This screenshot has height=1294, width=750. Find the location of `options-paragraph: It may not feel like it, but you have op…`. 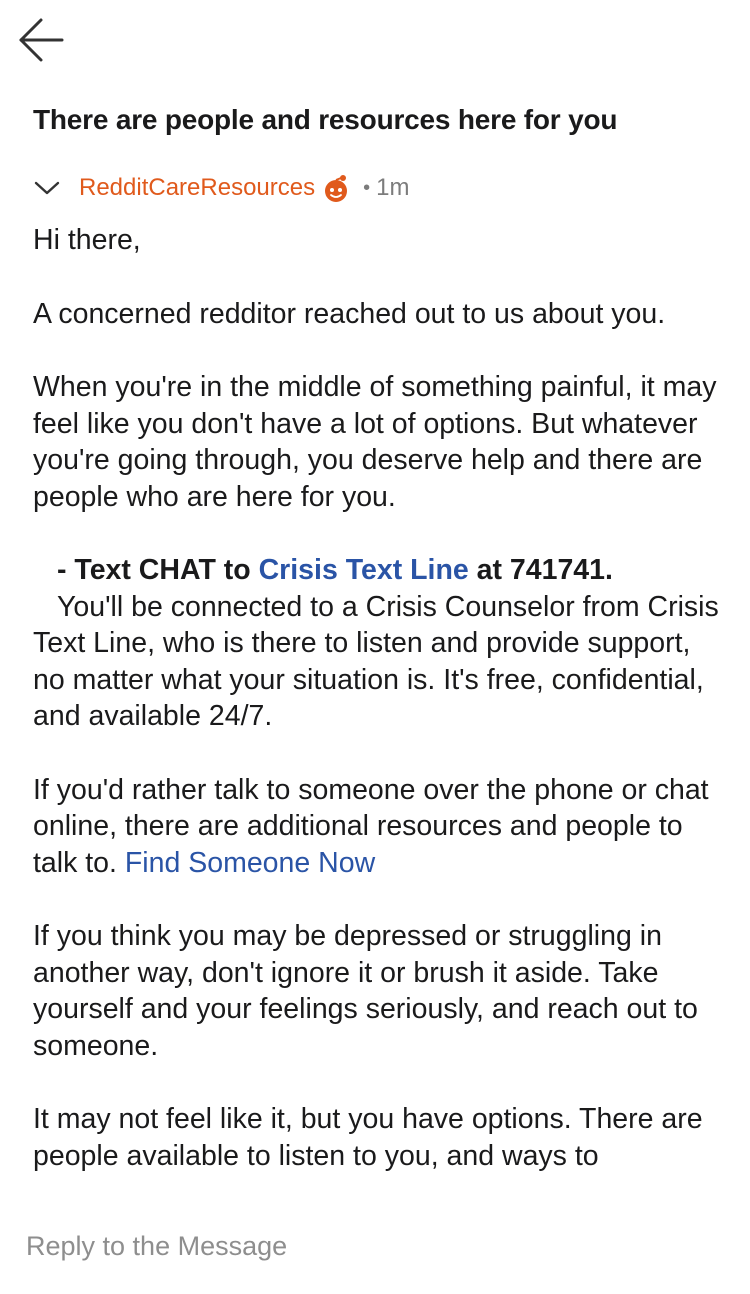

options-paragraph: It may not feel like it, but you have op… is located at coordinates (368, 1137).